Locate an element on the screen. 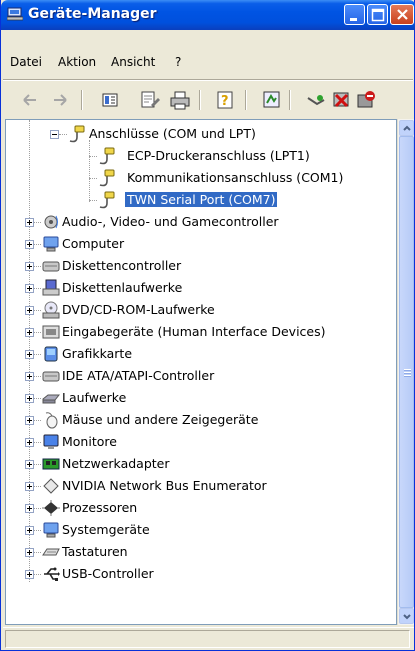  disable-icon is located at coordinates (366, 100).